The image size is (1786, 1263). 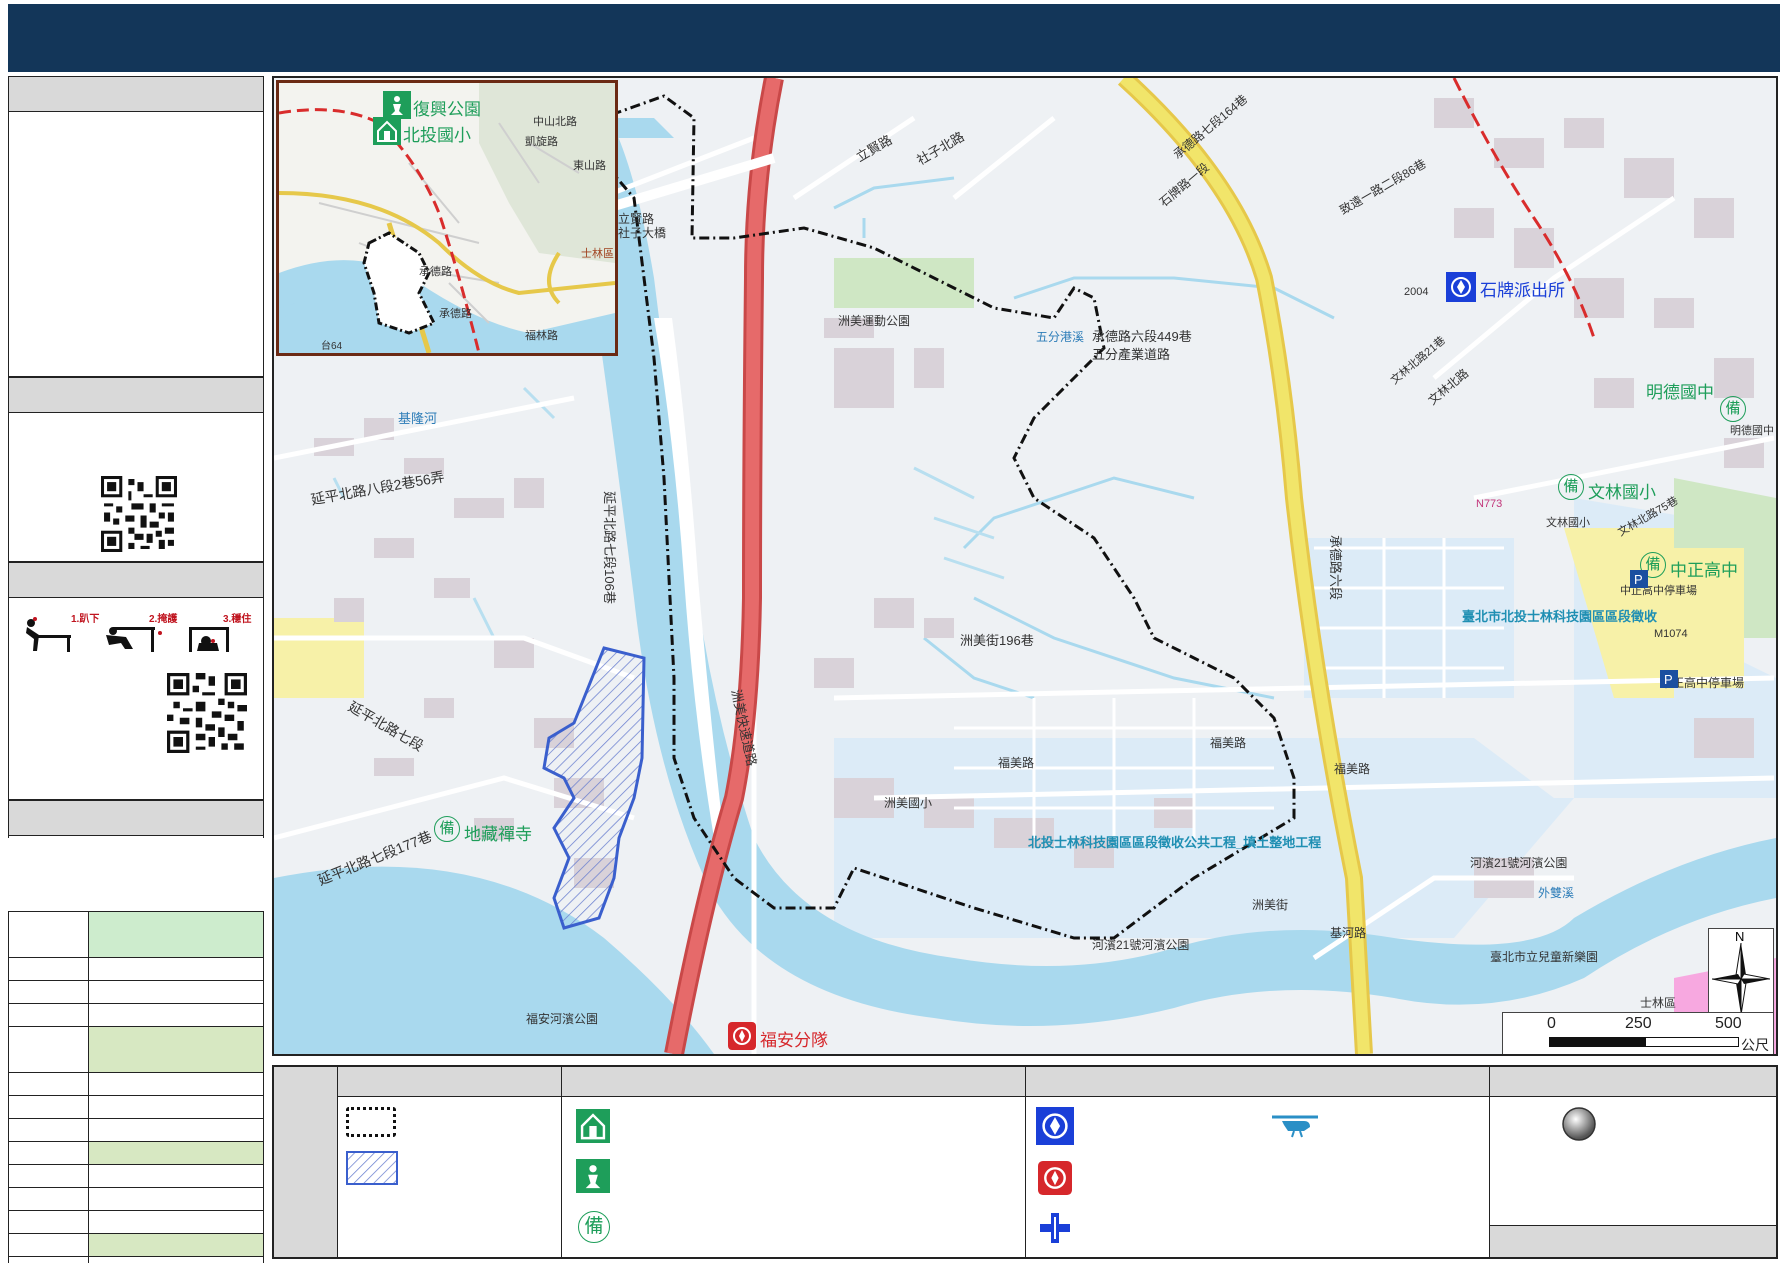 I want to click on legend-footer-cell, so click(x=1633, y=1241).